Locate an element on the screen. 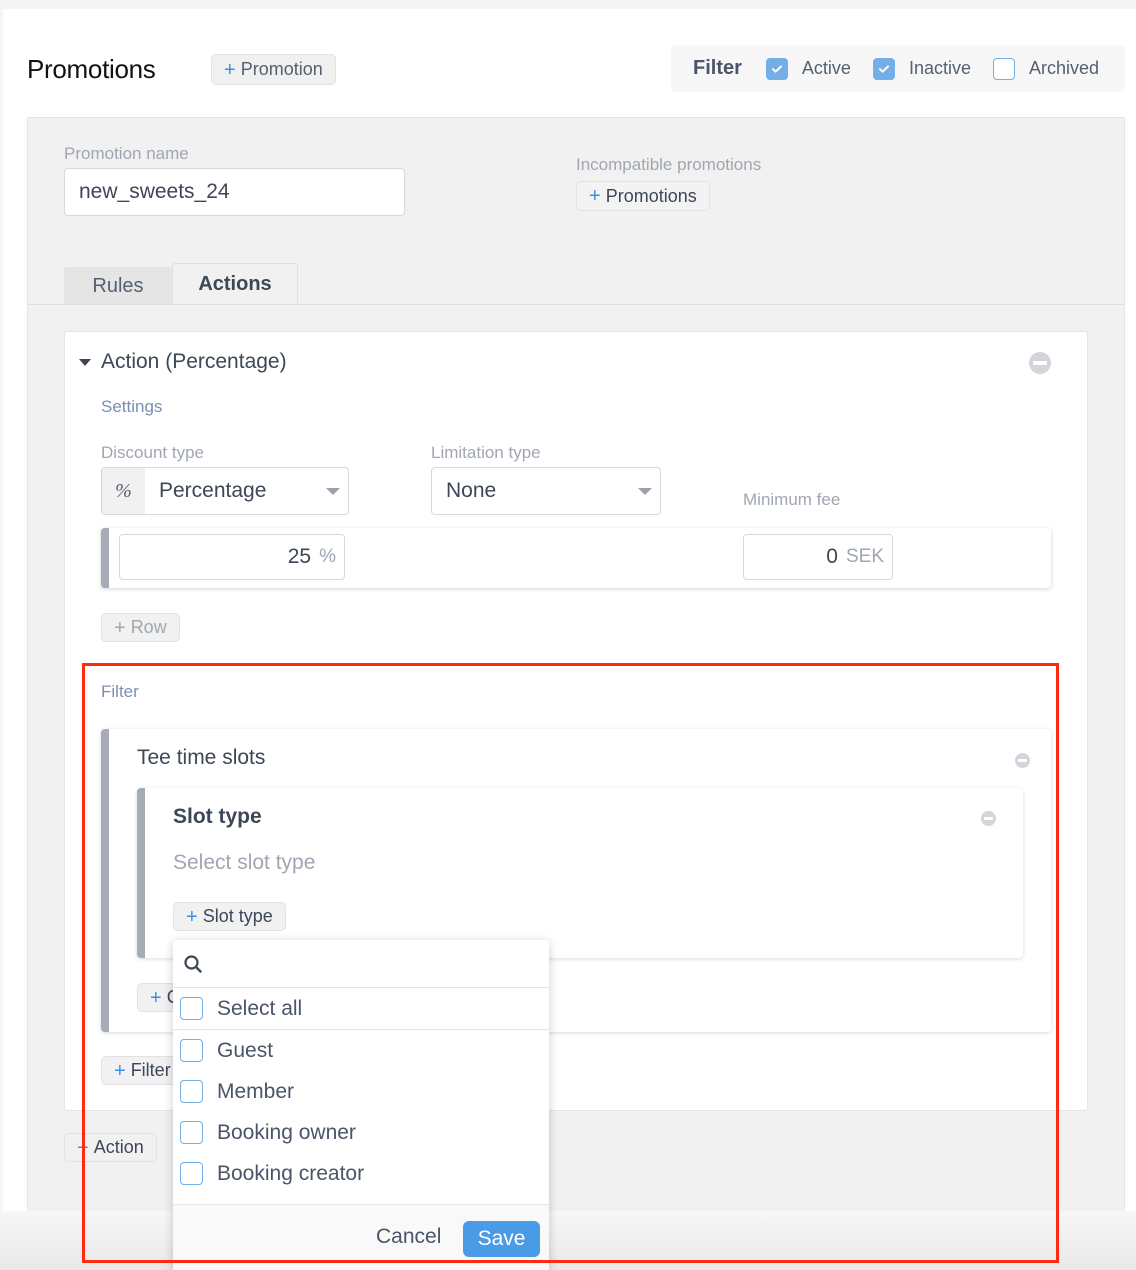 The height and width of the screenshot is (1270, 1136). add-incompatible-promotions-label: Promotions is located at coordinates (651, 195).